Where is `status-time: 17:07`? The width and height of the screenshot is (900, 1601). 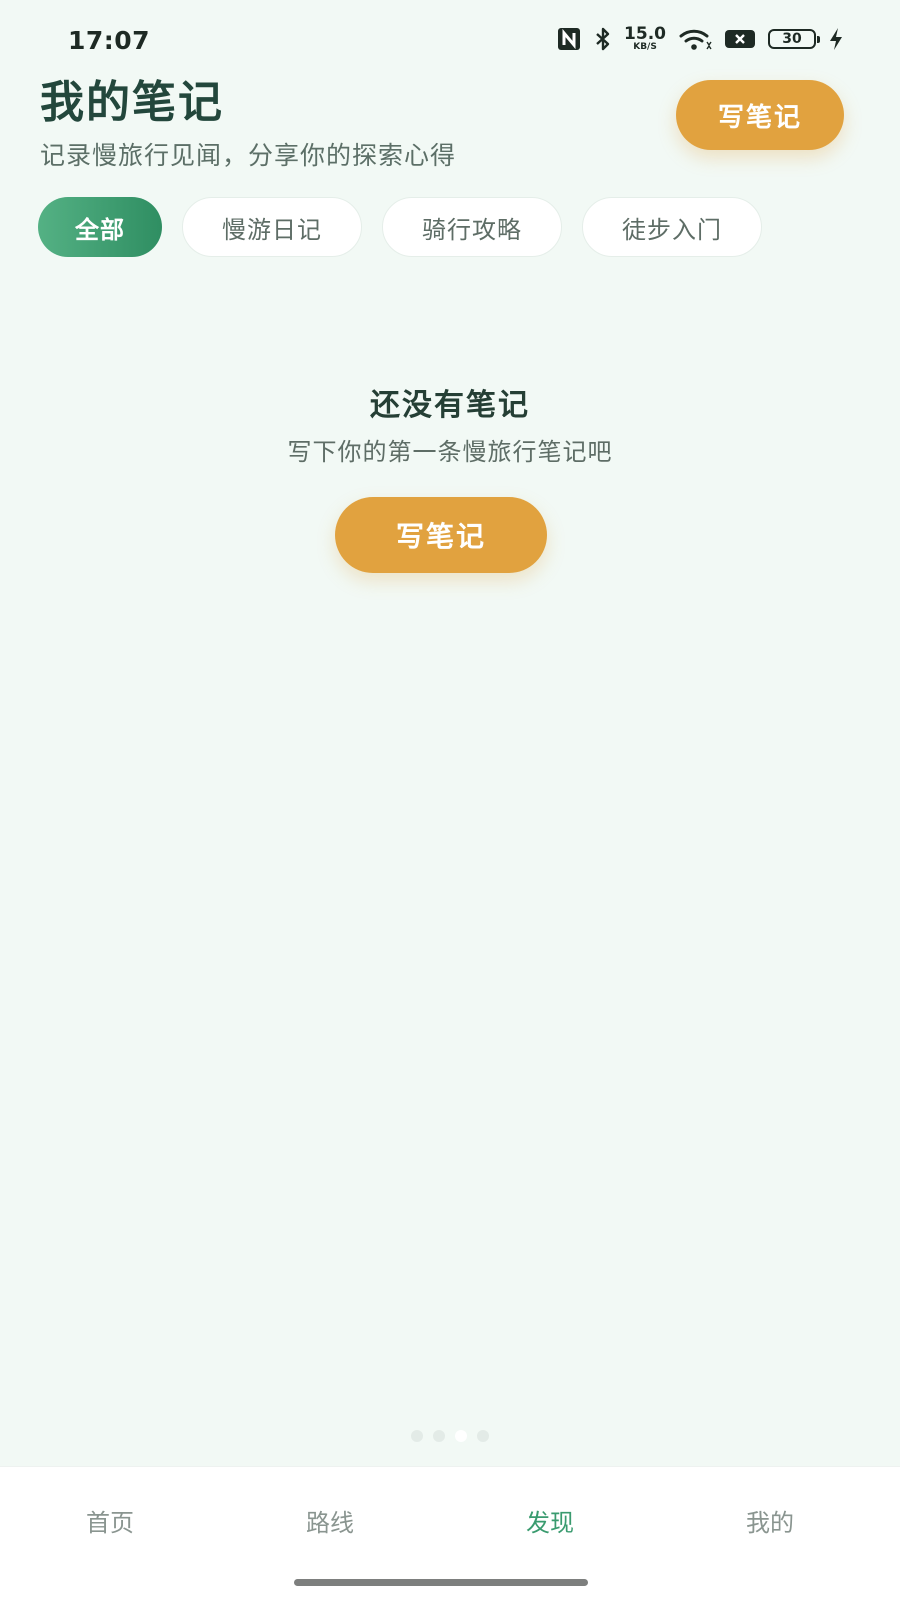 status-time: 17:07 is located at coordinates (109, 40).